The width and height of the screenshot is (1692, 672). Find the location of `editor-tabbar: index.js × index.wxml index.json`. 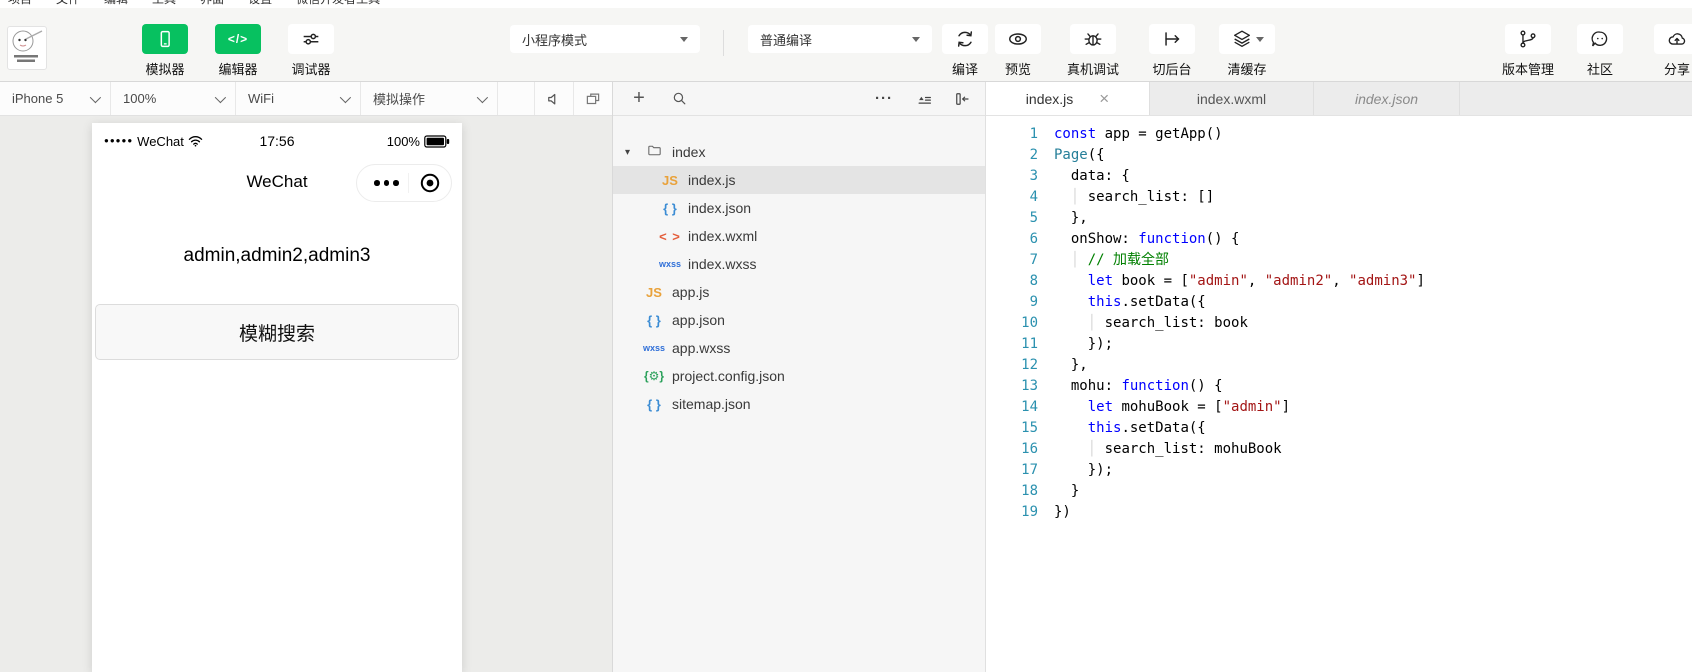

editor-tabbar: index.js × index.wxml index.json is located at coordinates (1339, 99).